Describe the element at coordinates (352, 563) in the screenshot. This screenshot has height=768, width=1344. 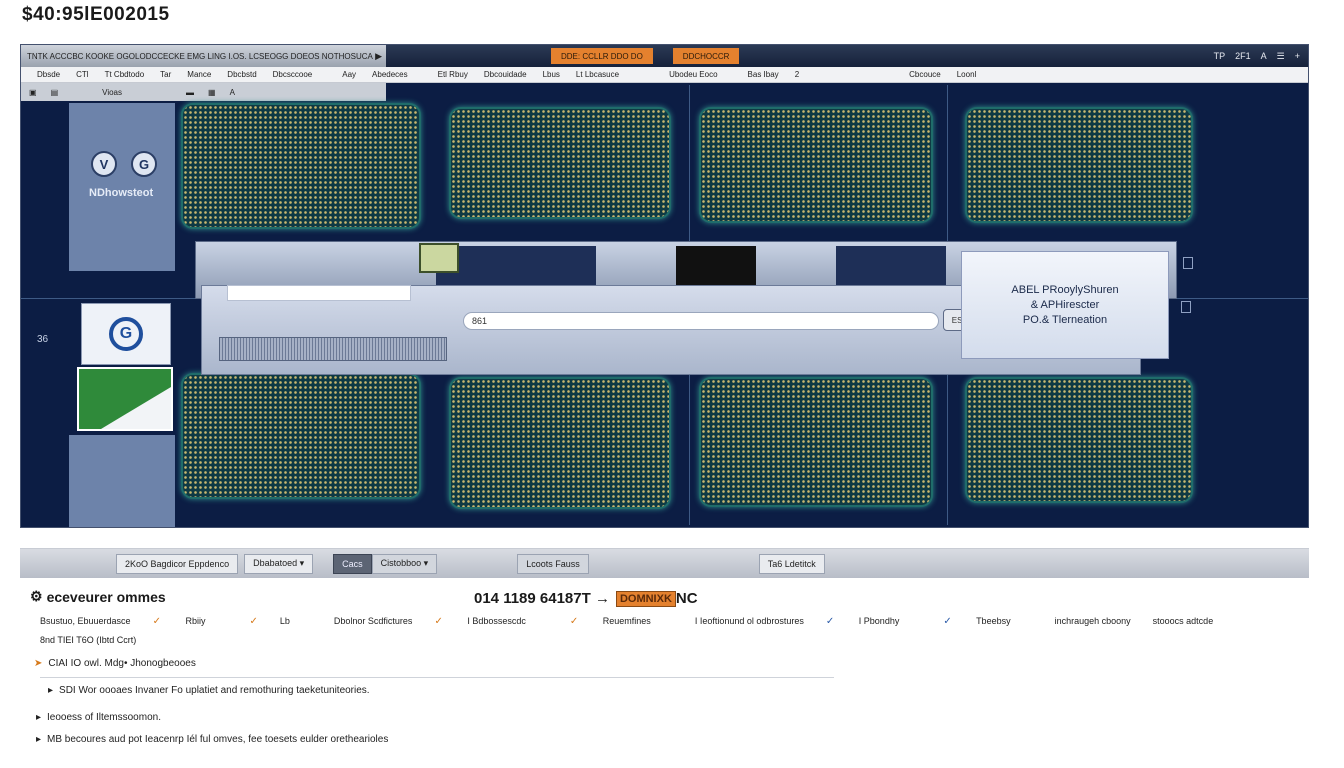
I see `task-item: Cacs` at that location.